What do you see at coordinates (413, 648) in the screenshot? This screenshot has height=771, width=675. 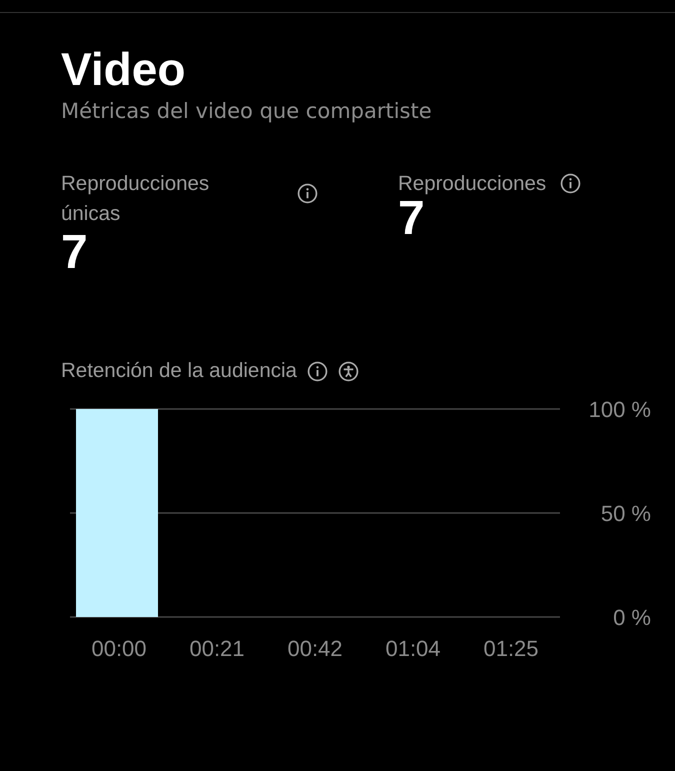 I see `x-axis-label: 01:04` at bounding box center [413, 648].